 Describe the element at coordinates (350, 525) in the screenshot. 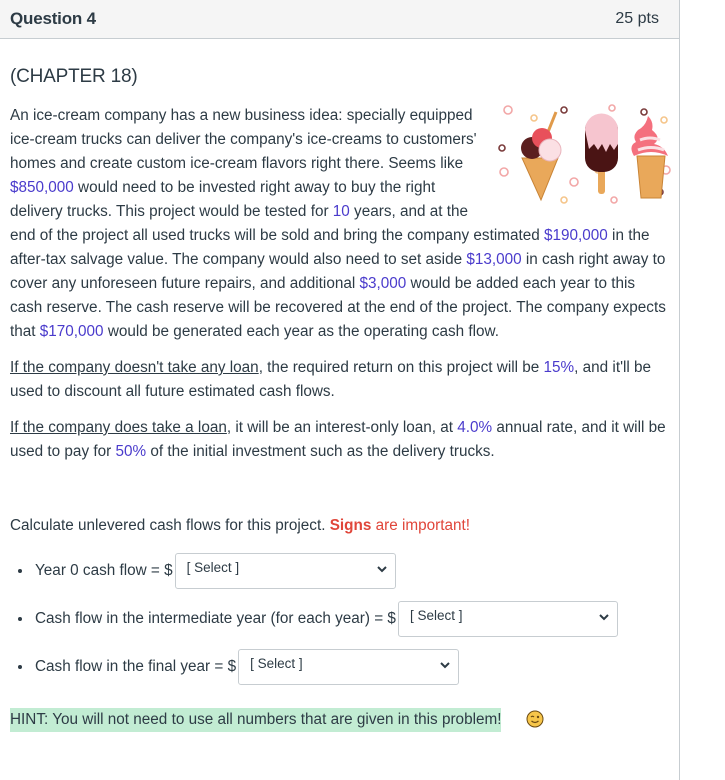

I see `signs-emphasis: Signs` at that location.